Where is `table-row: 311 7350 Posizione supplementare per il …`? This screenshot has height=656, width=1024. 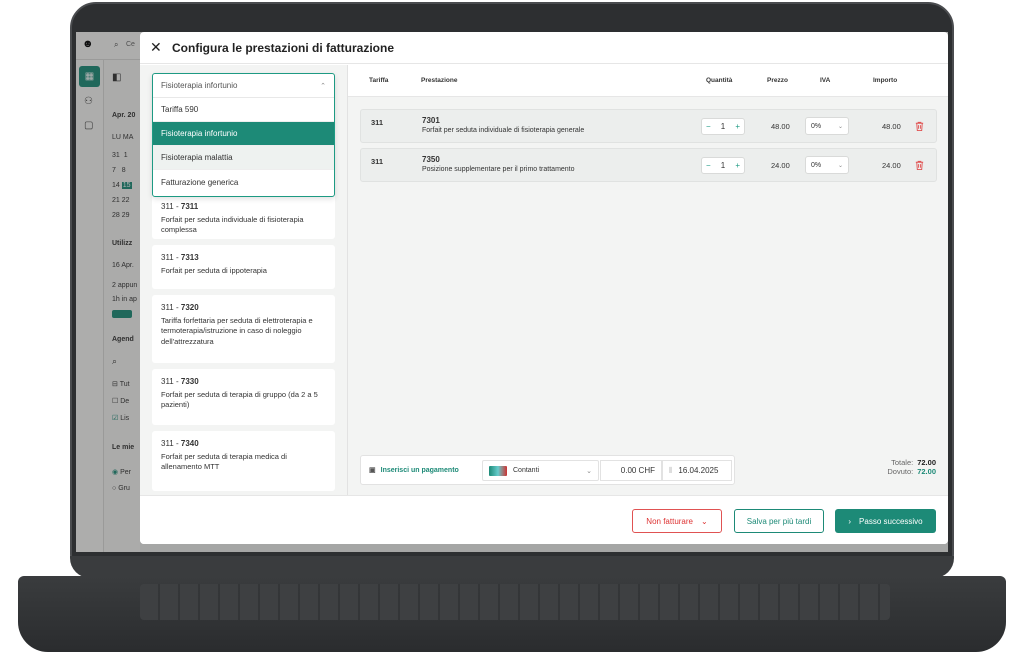
table-row: 311 7350 Posizione supplementare per il … is located at coordinates (648, 165).